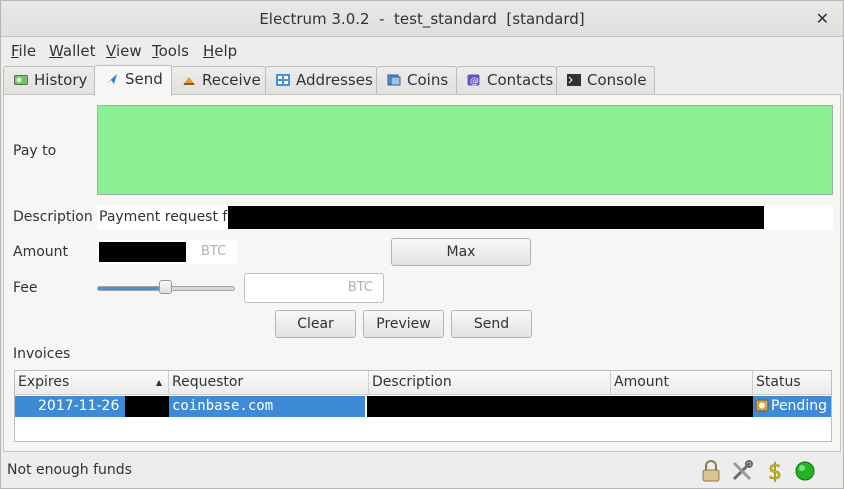 The width and height of the screenshot is (844, 489). Describe the element at coordinates (189, 76) in the screenshot. I see `receive-icon` at that location.